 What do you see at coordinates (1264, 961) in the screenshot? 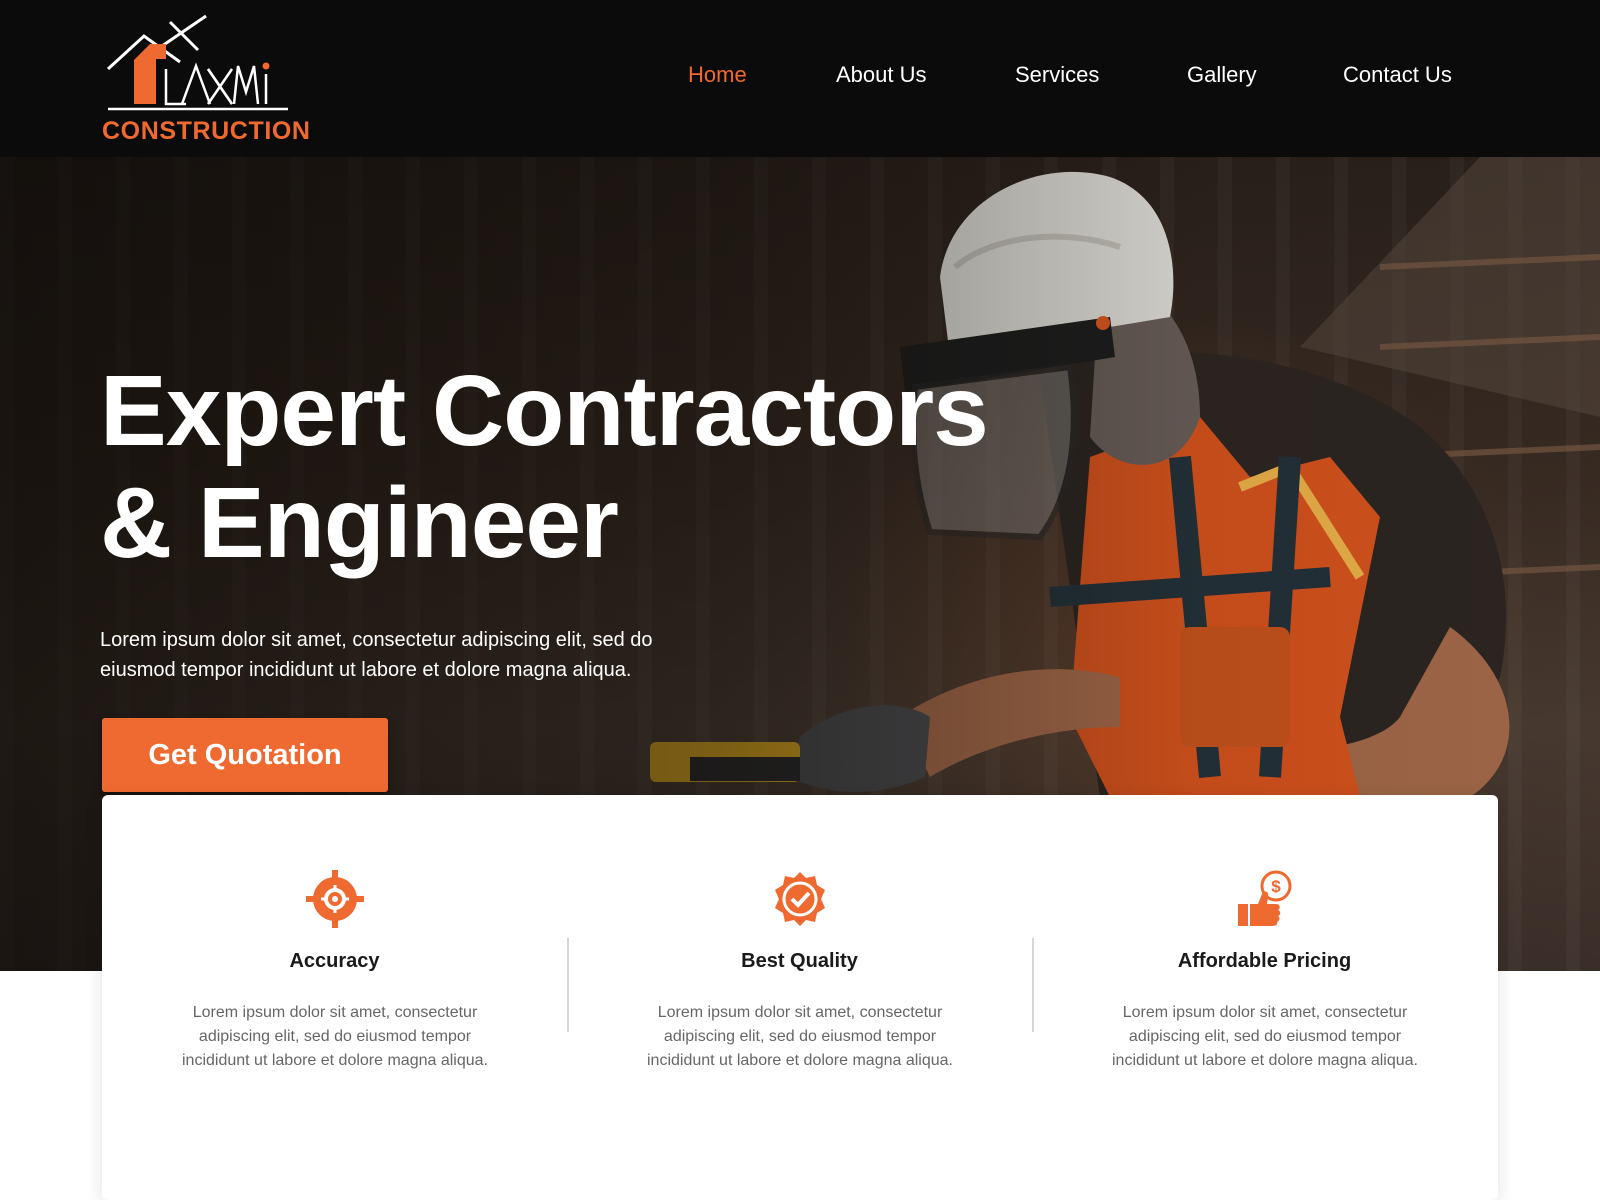
I see `feature-title: Affordable Pricing` at bounding box center [1264, 961].